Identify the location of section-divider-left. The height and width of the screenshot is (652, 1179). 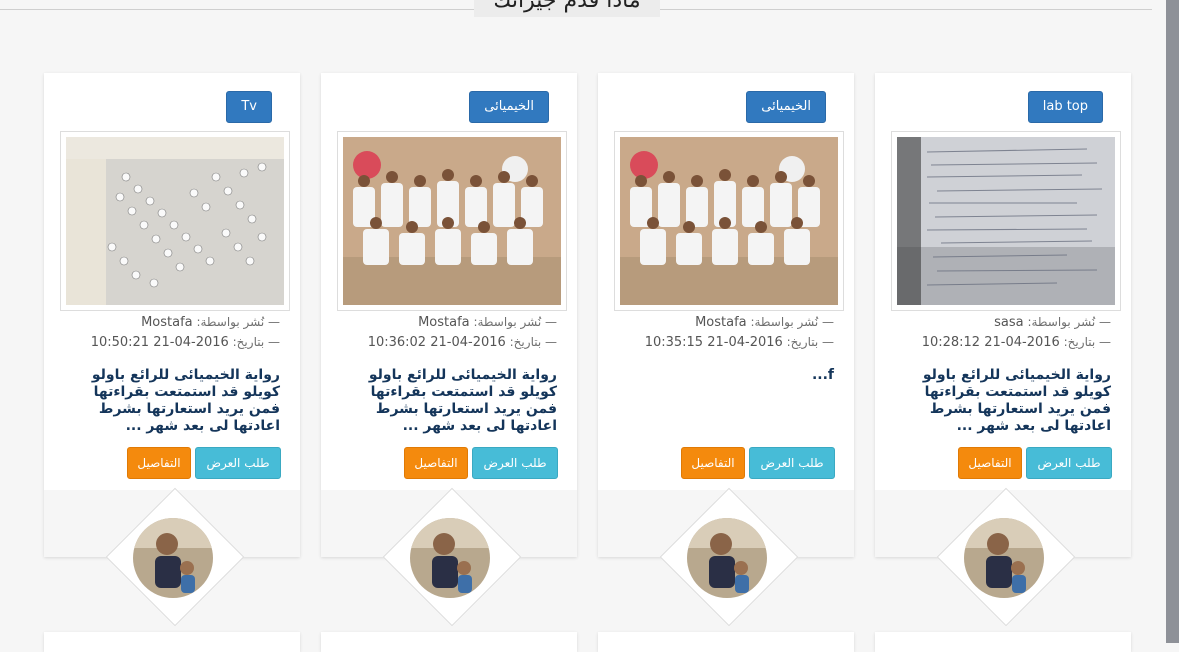
(237, 9).